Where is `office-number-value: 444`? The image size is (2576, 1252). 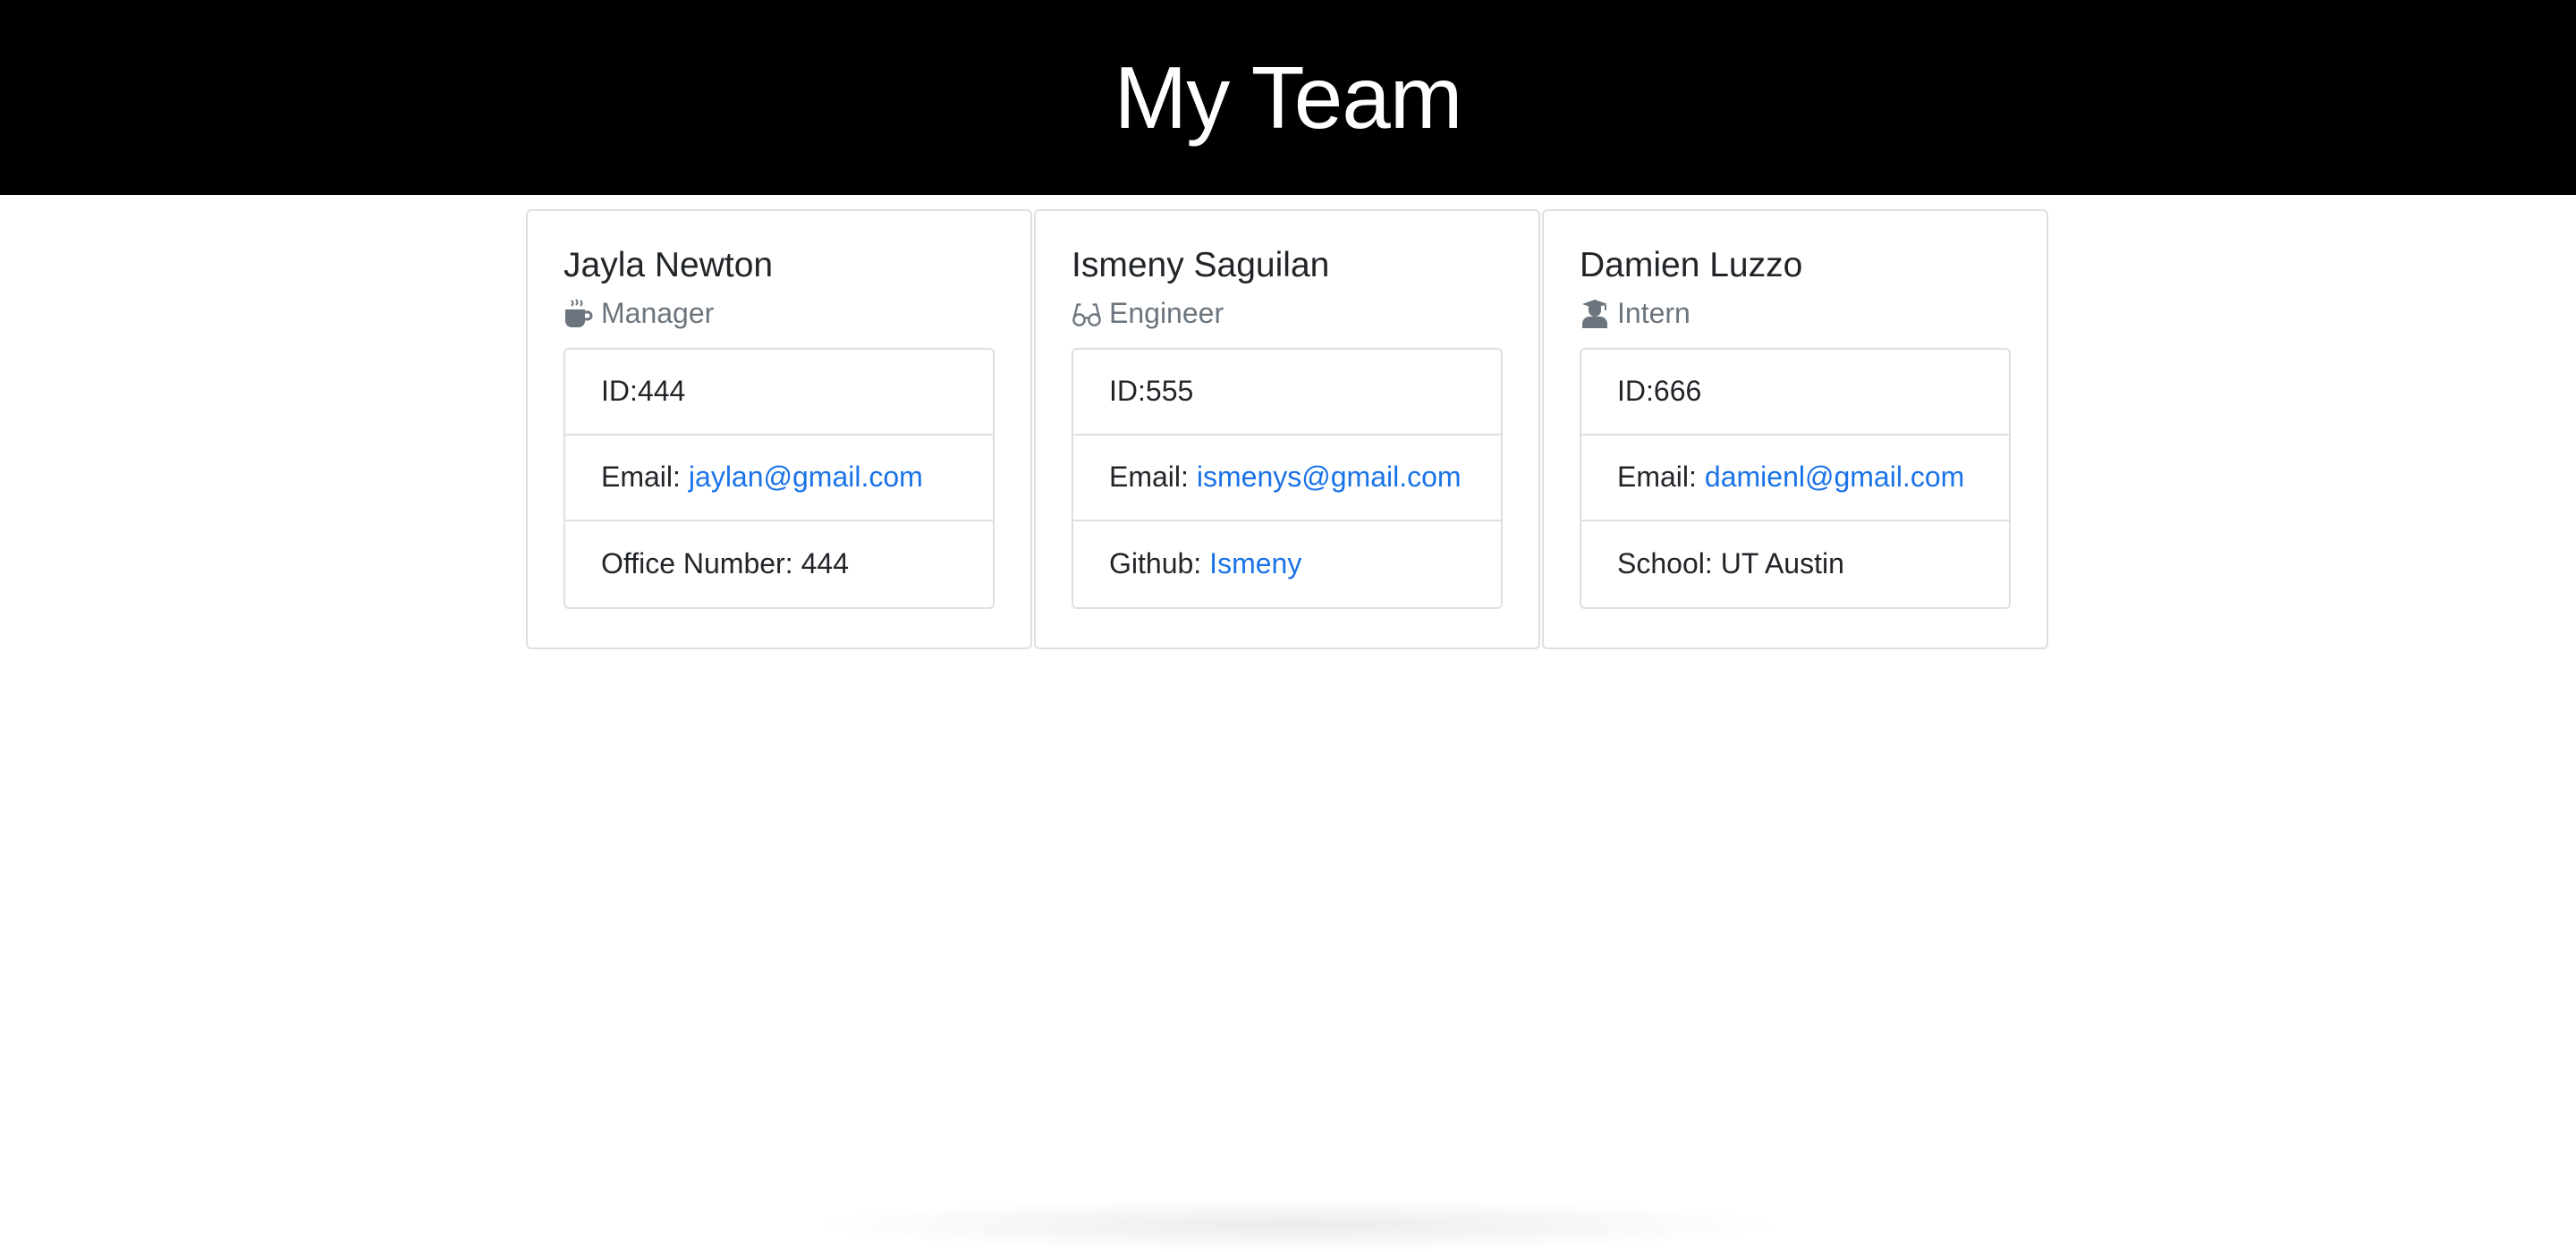
office-number-value: 444 is located at coordinates (825, 563).